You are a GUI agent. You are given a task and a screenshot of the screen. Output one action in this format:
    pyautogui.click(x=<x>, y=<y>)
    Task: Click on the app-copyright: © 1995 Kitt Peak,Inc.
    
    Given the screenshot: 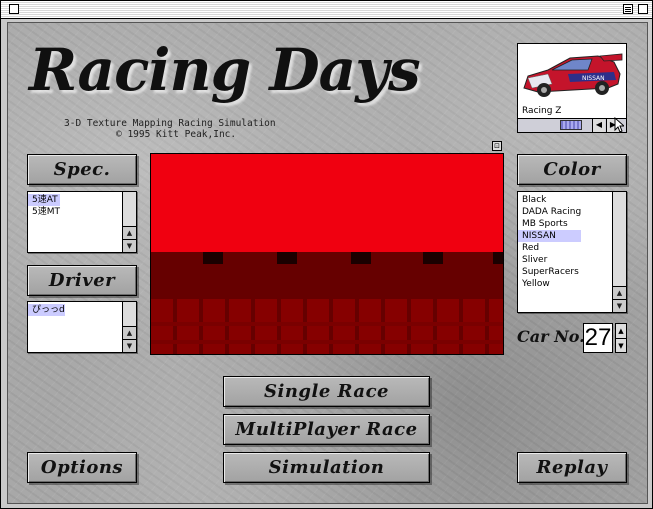 What is the action you would take?
    pyautogui.click(x=176, y=134)
    